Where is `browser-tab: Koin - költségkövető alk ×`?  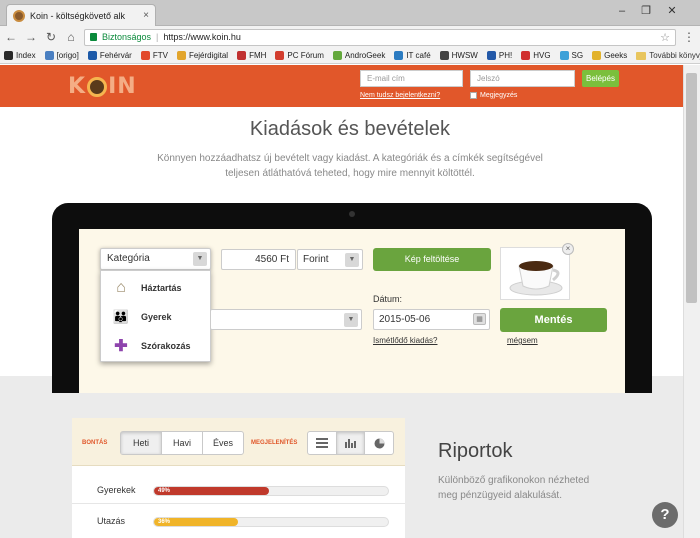
browser-tab: Koin - költségkövető alk × is located at coordinates (81, 15).